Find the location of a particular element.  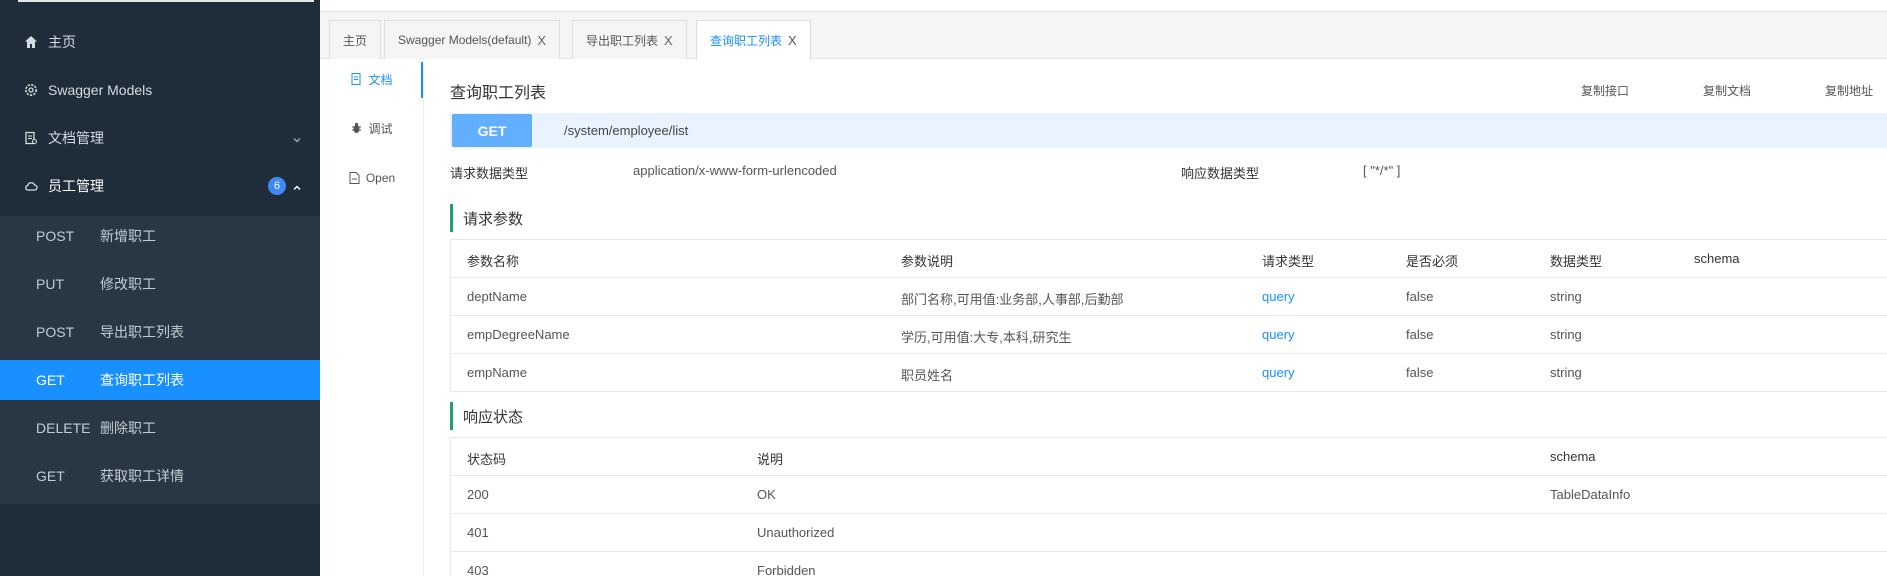

param-name: empName is located at coordinates (497, 372).